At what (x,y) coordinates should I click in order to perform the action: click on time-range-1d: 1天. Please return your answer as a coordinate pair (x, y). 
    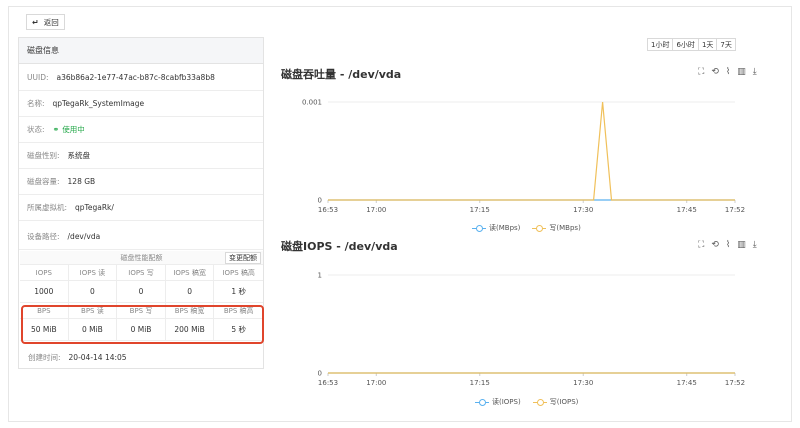
    Looking at the image, I should click on (707, 44).